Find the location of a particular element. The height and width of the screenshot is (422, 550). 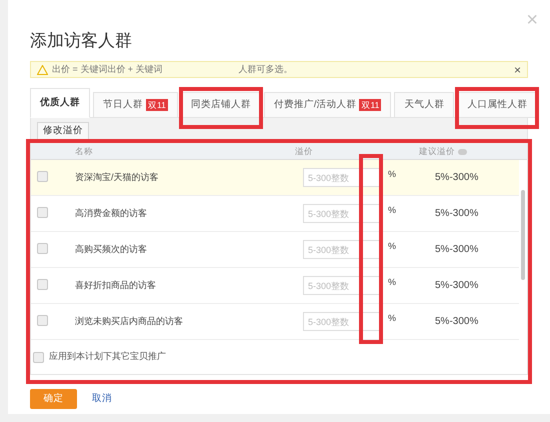

table-cell-text: 喜好折扣商品的访客 is located at coordinates (116, 285).